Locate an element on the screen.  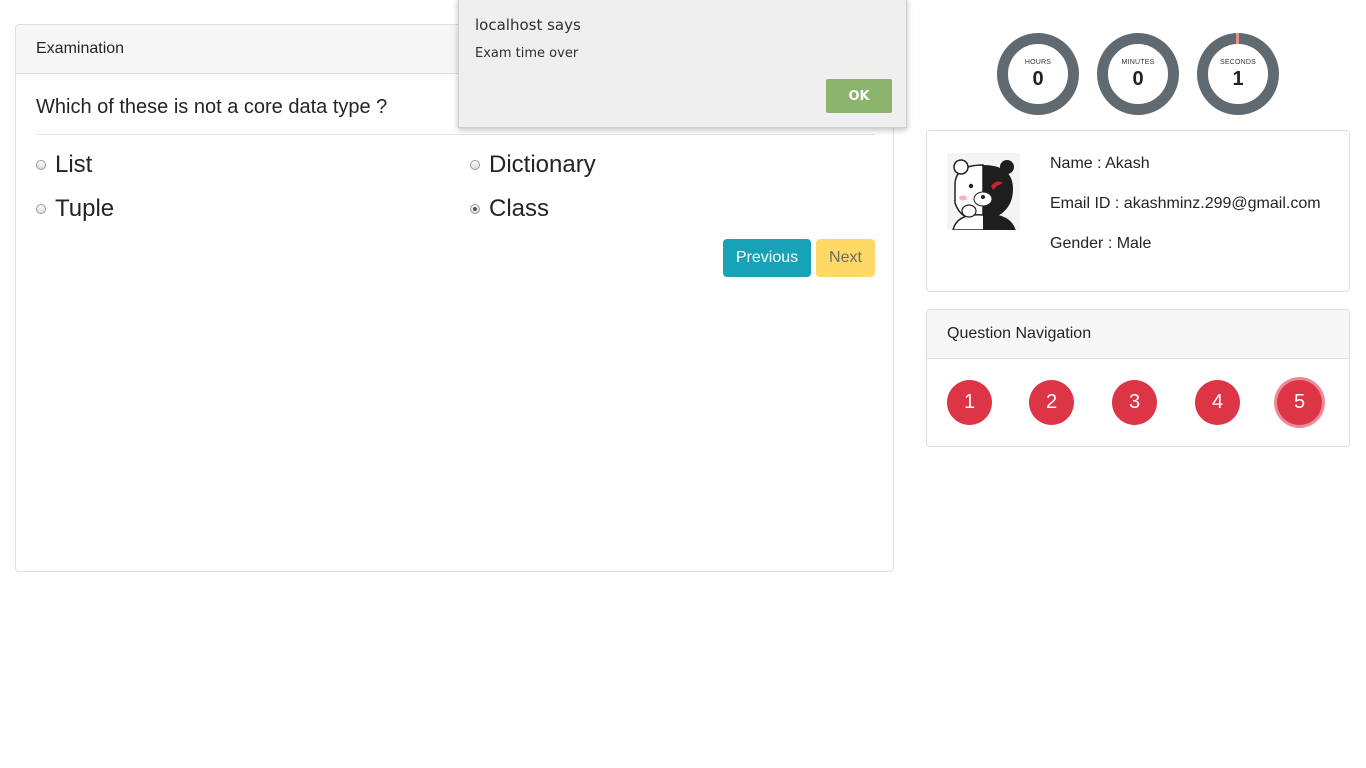
option-list: List is located at coordinates (64, 165).